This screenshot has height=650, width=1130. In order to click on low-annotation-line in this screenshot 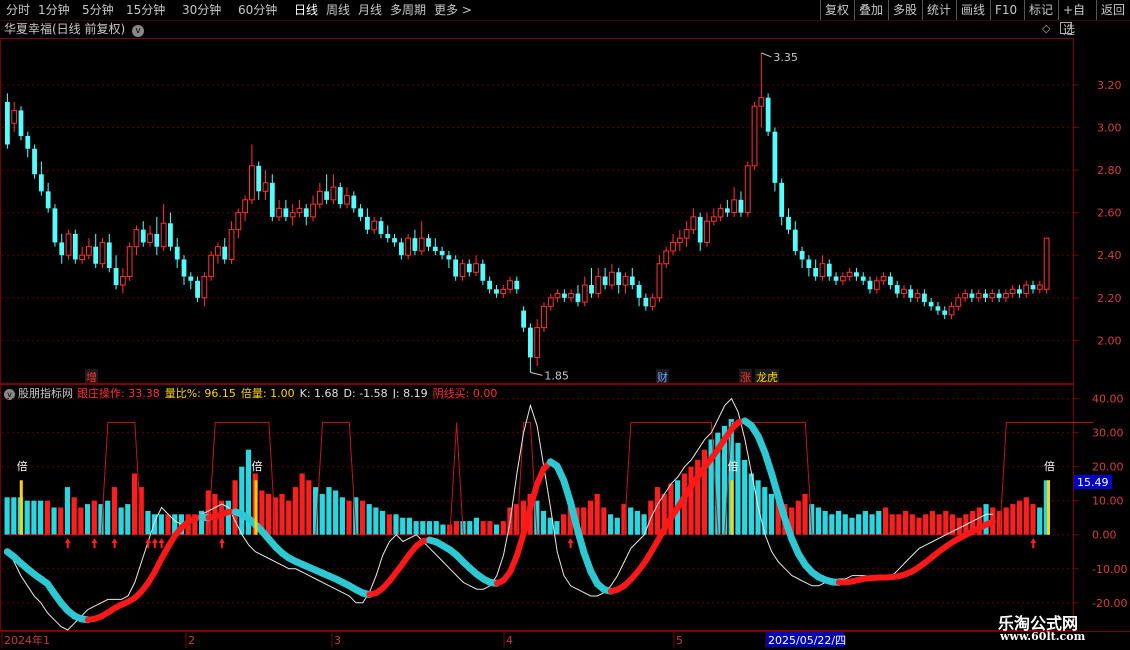, I will do `click(536, 373)`.